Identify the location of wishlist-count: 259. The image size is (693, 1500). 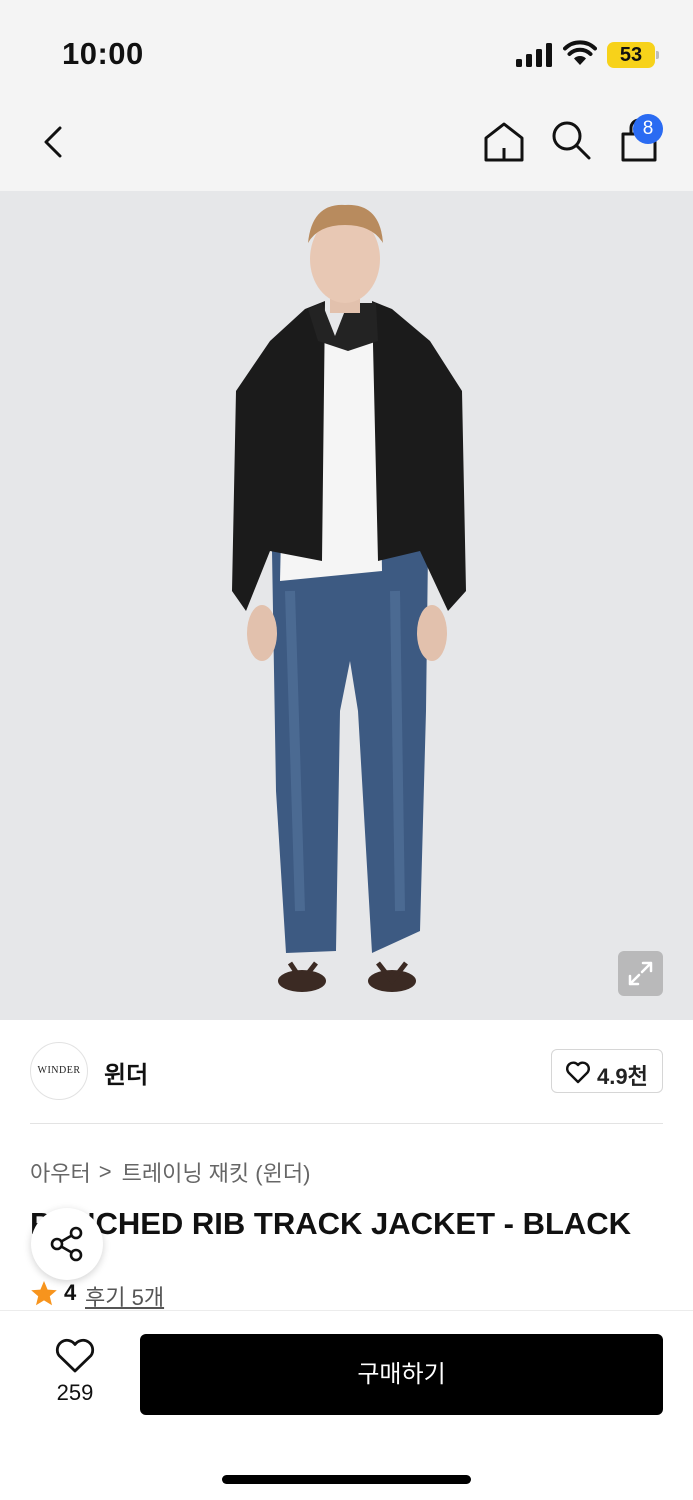
(75, 1392).